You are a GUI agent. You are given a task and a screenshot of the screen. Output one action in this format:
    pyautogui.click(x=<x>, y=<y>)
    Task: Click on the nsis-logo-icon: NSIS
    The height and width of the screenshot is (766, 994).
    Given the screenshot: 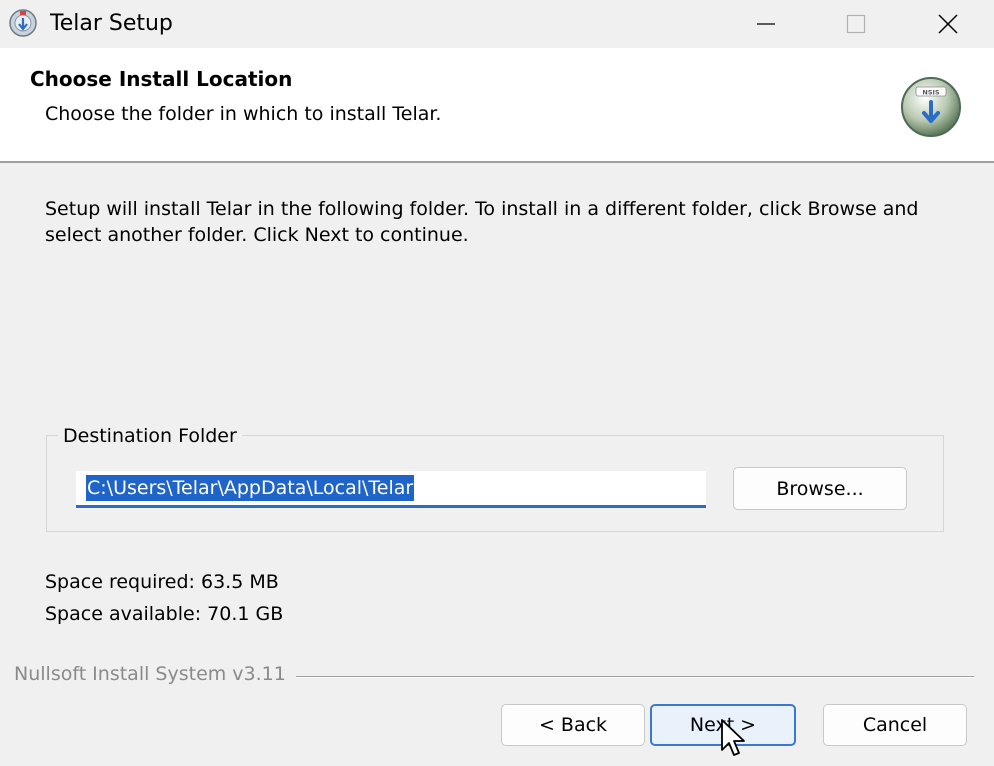 What is the action you would take?
    pyautogui.click(x=931, y=107)
    